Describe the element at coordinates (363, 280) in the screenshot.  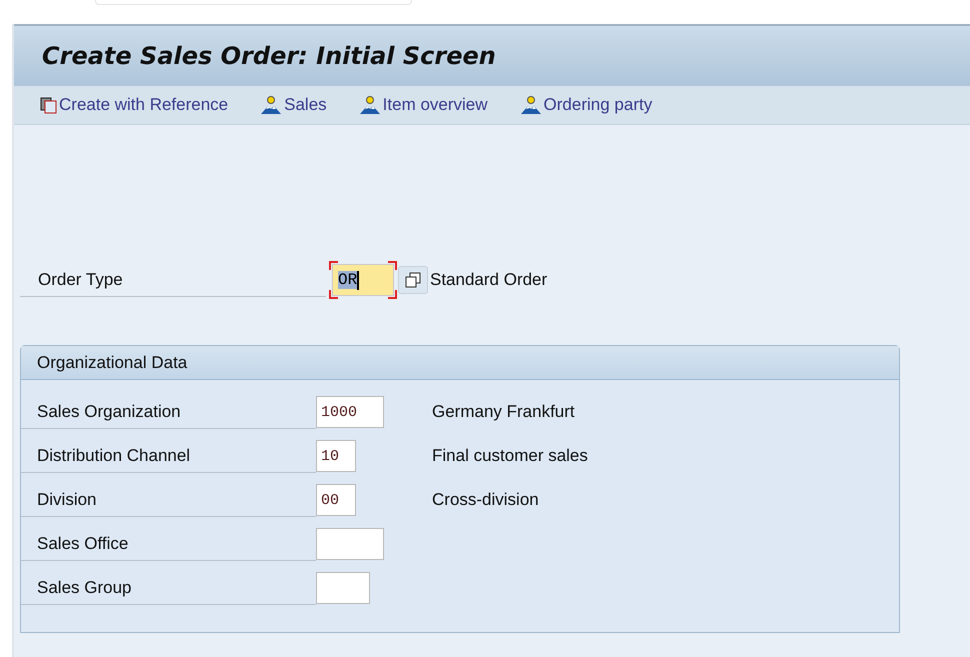
I see `order-type-field: OR` at that location.